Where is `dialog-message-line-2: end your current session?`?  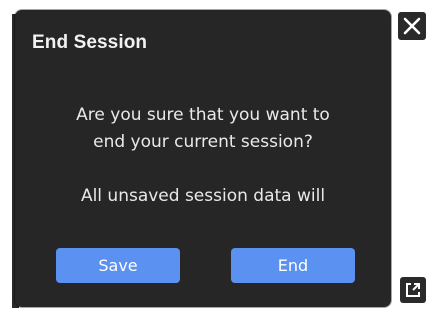 dialog-message-line-2: end your current session? is located at coordinates (203, 142).